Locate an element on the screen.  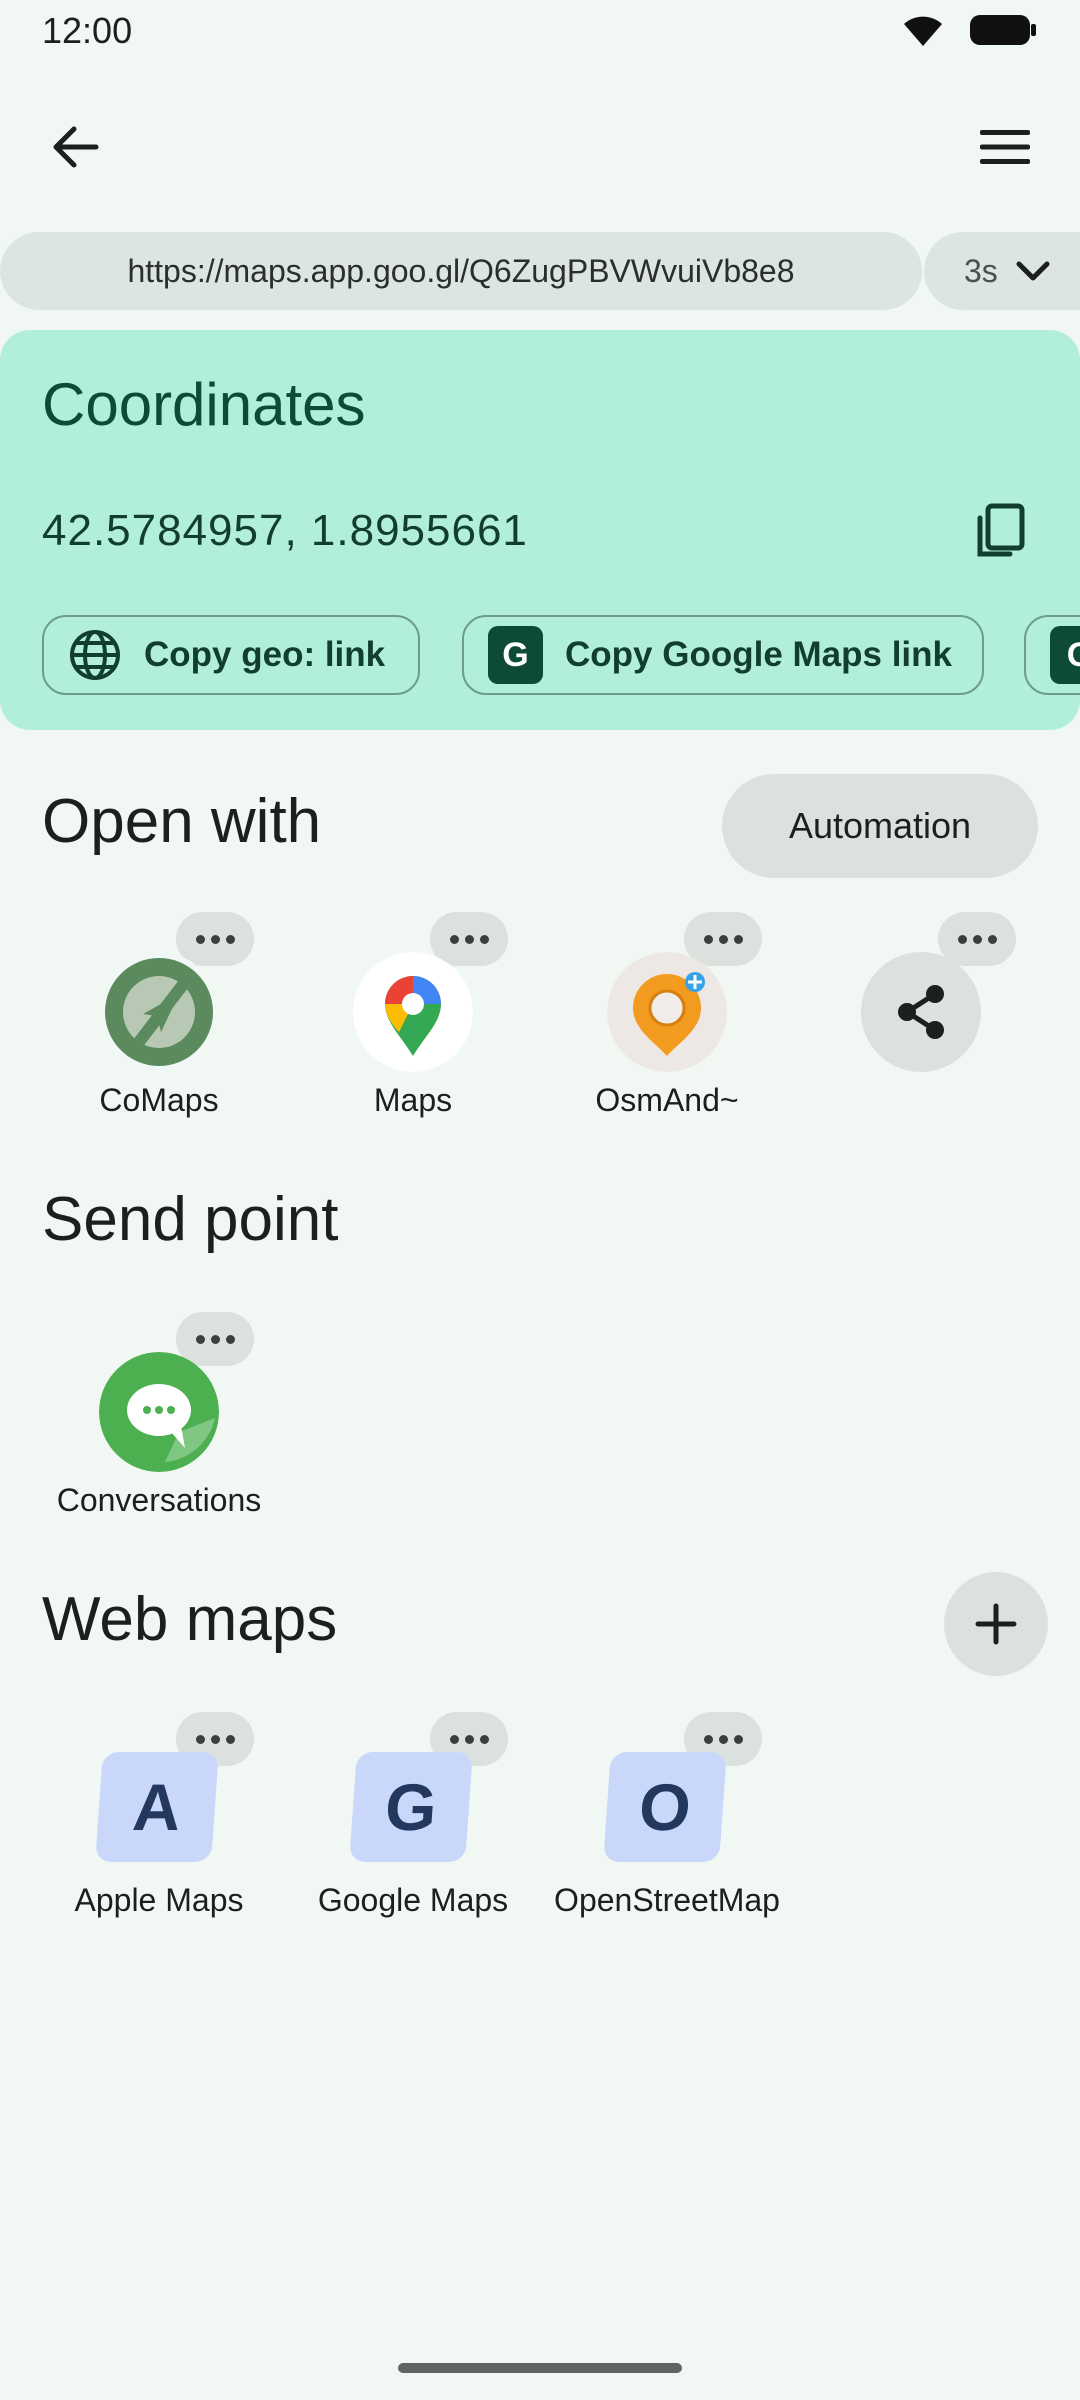
web-map-tile-apple-maps: A Apple Maps is located at coordinates (159, 1822).